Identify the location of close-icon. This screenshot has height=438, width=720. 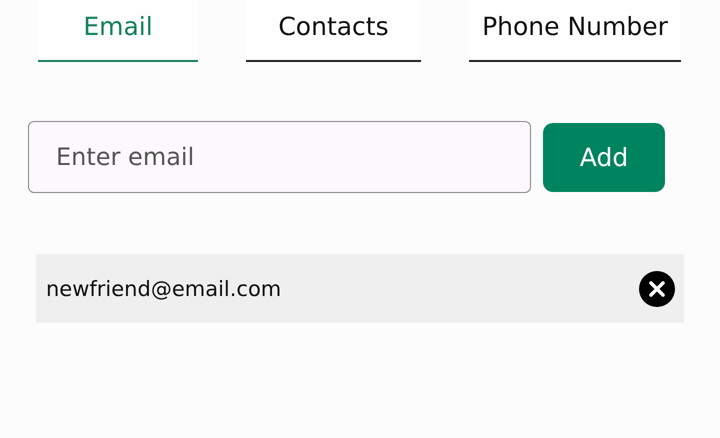
(657, 288).